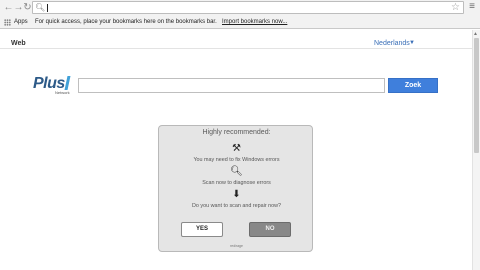 This screenshot has width=480, height=270. What do you see at coordinates (236, 194) in the screenshot?
I see `download-arrow-icon: ⬇` at bounding box center [236, 194].